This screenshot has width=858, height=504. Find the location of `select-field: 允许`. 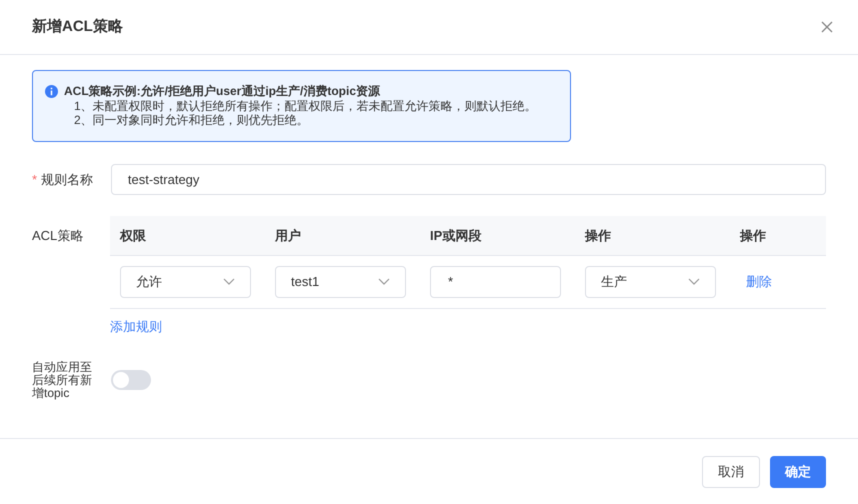

select-field: 允许 is located at coordinates (185, 282).